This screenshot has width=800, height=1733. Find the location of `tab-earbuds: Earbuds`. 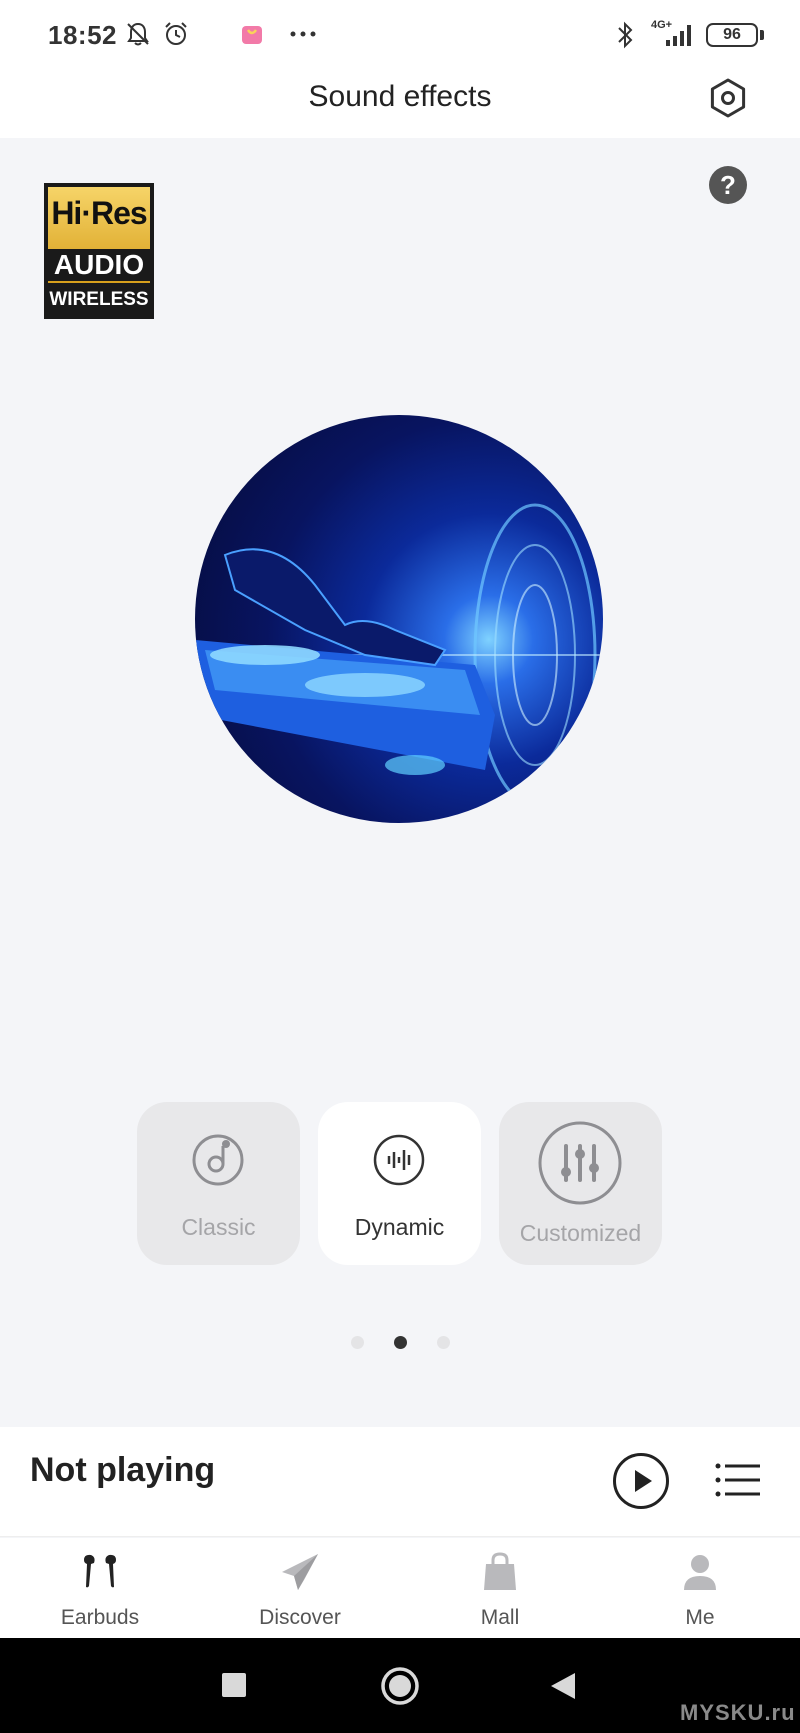

tab-earbuds: Earbuds is located at coordinates (100, 1588).